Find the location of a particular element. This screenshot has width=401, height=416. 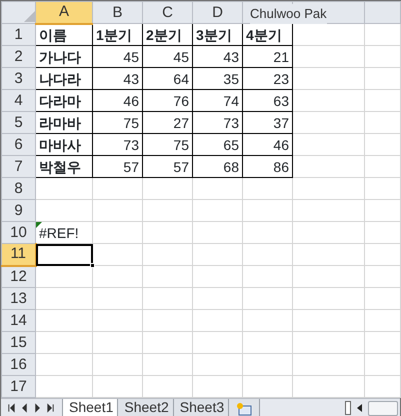

table-cell: 라마바 is located at coordinates (64, 123).